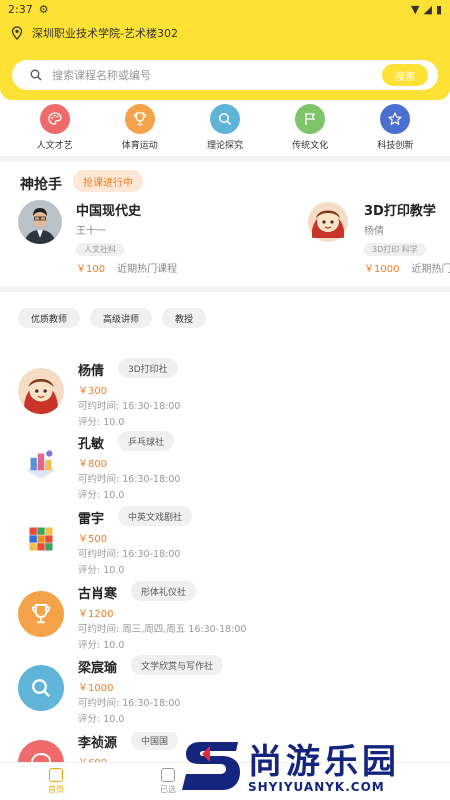 This screenshot has height=800, width=450. I want to click on teacher-price: ￥600, so click(92, 758).